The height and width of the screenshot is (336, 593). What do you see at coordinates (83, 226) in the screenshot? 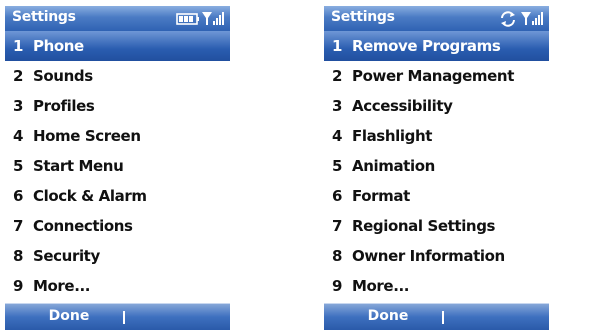
I see `item-label: Connections` at bounding box center [83, 226].